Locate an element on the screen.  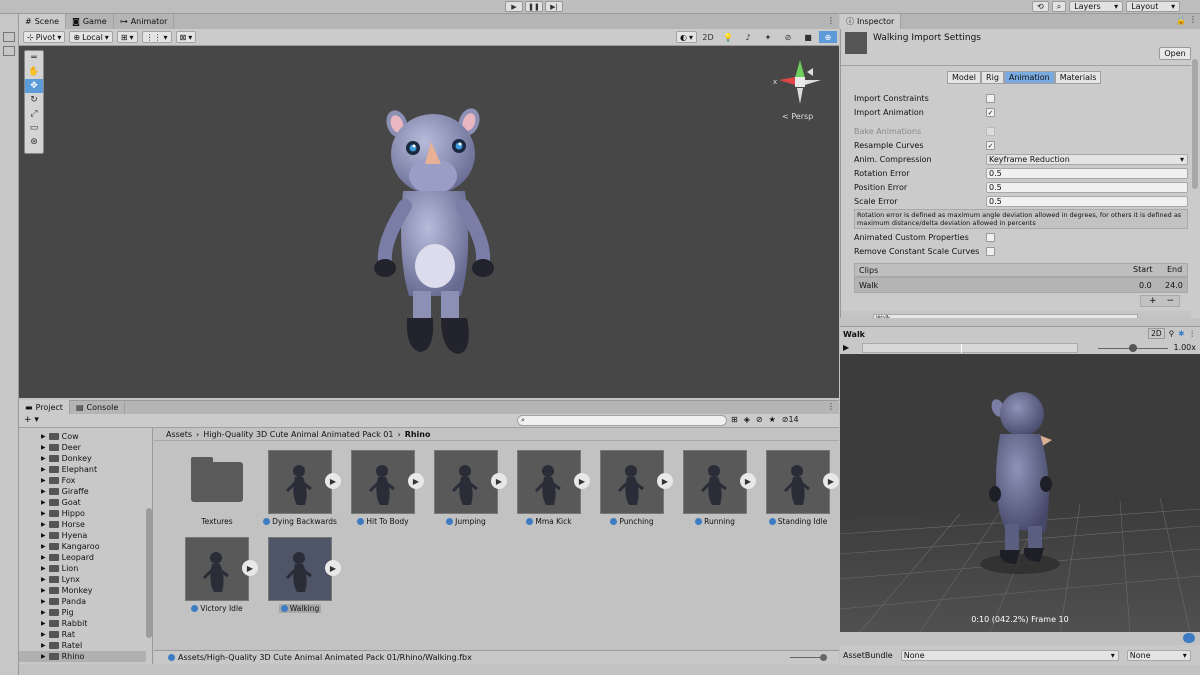
preview-timeline is located at coordinates (970, 348).